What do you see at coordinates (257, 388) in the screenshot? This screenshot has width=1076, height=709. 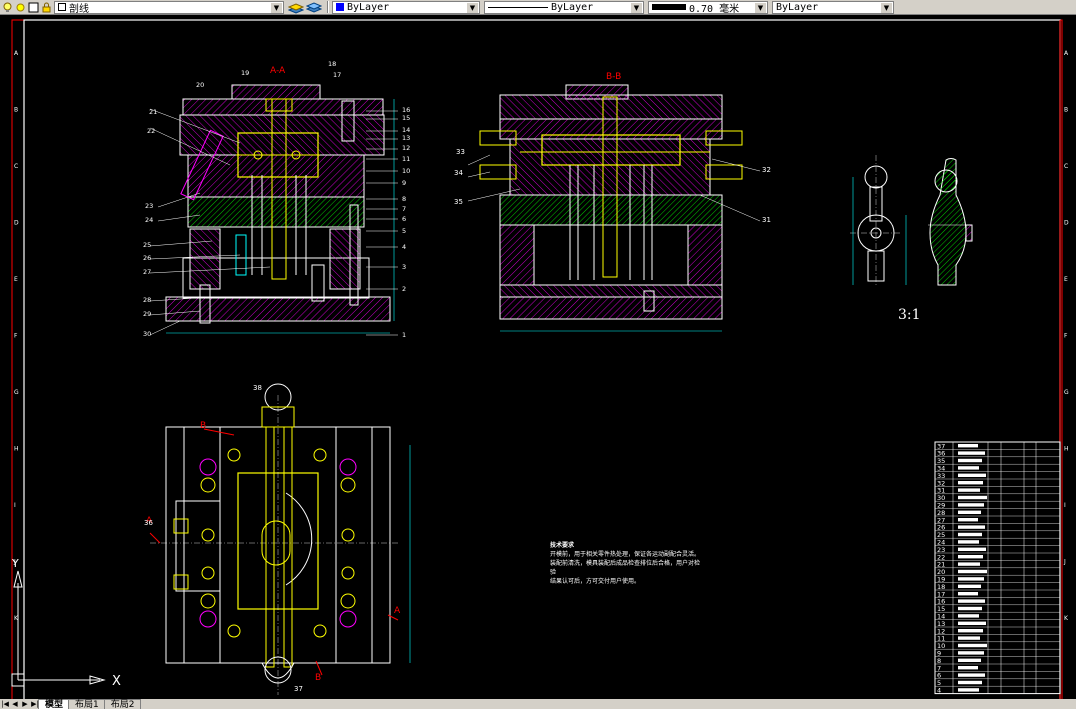 I see `part-number-label: 38` at bounding box center [257, 388].